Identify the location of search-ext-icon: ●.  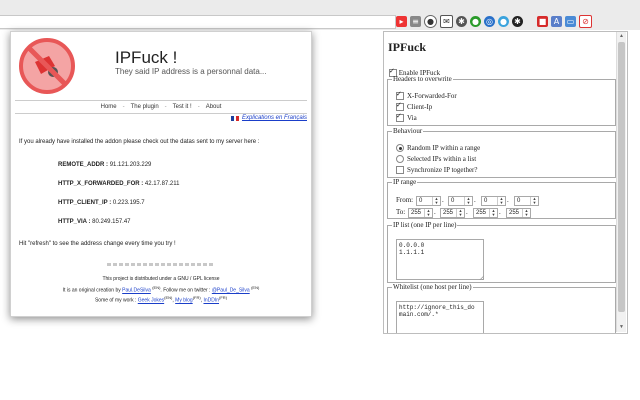
(430, 21).